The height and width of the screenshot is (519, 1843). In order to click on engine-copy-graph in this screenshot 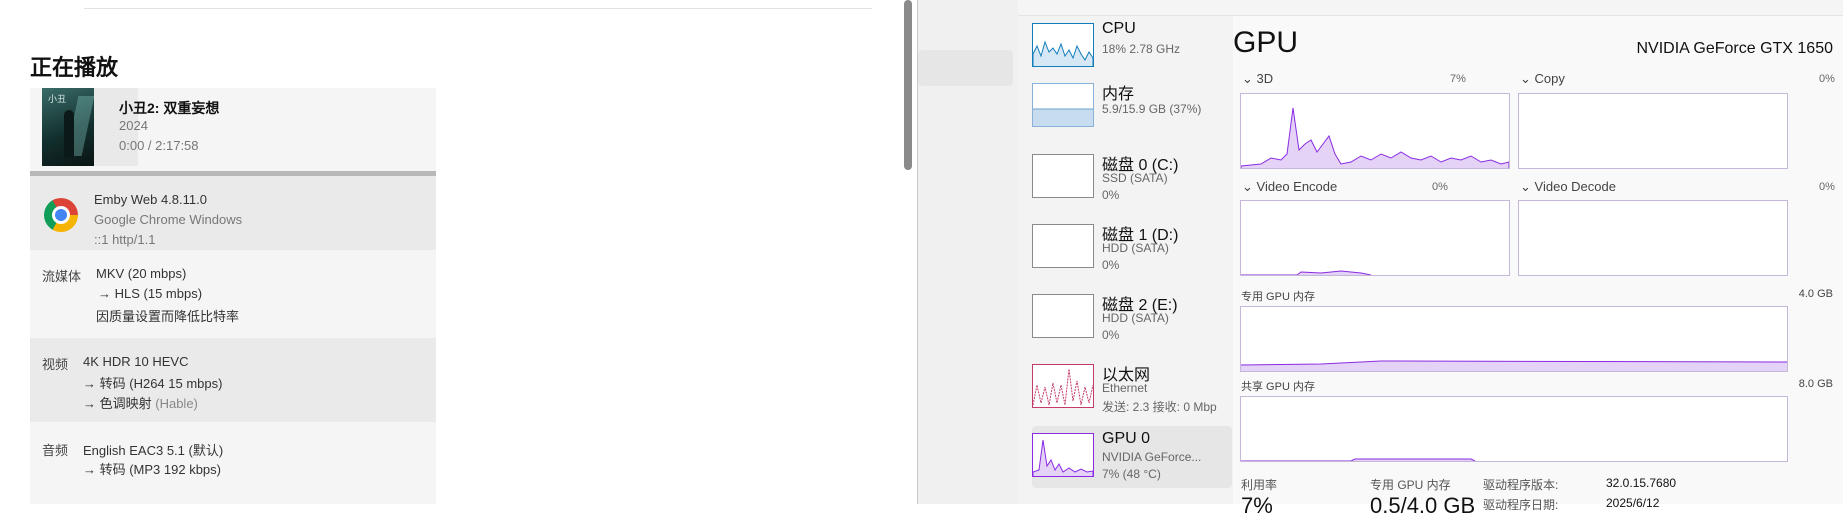, I will do `click(1653, 131)`.